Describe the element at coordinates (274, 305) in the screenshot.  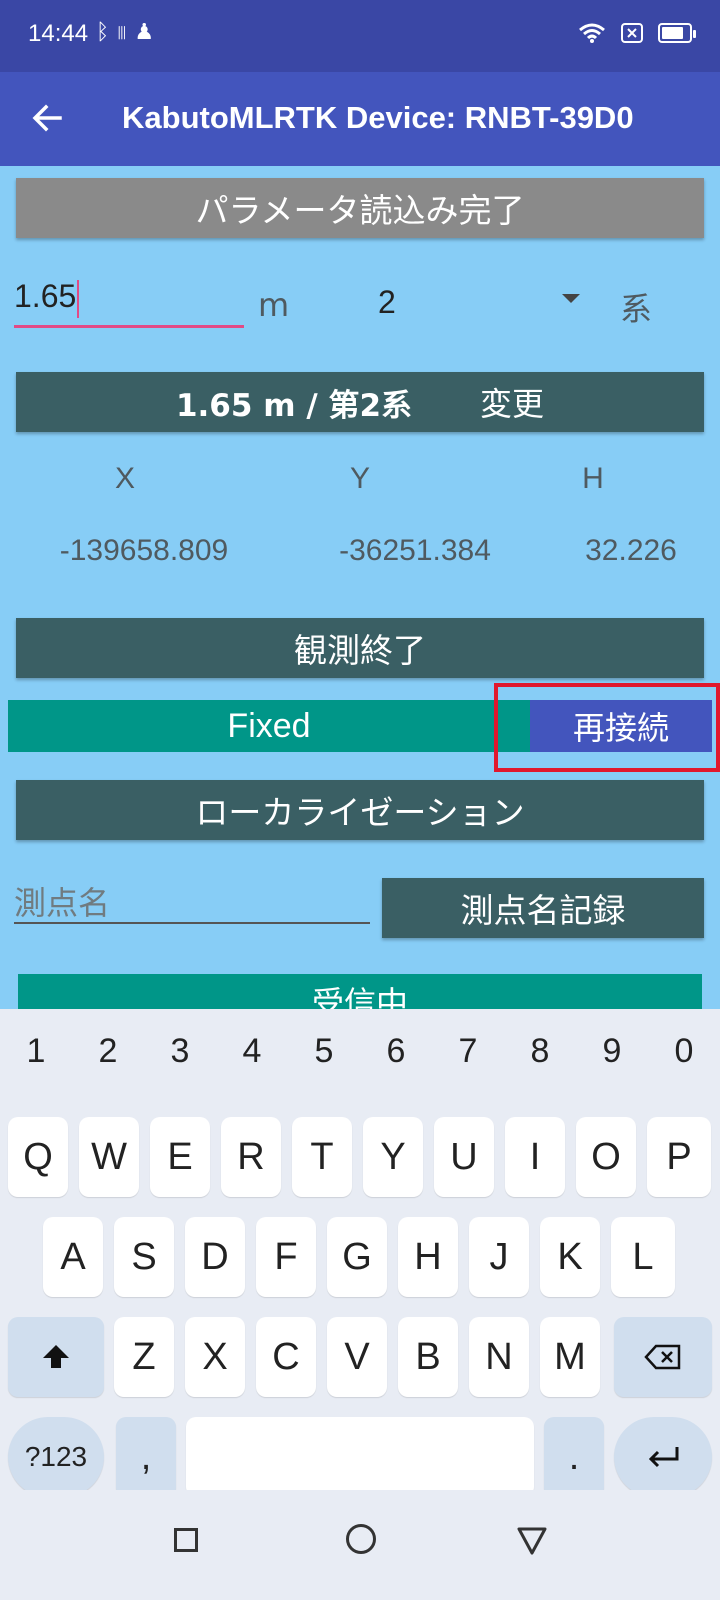
I see `height-unit-label: m` at that location.